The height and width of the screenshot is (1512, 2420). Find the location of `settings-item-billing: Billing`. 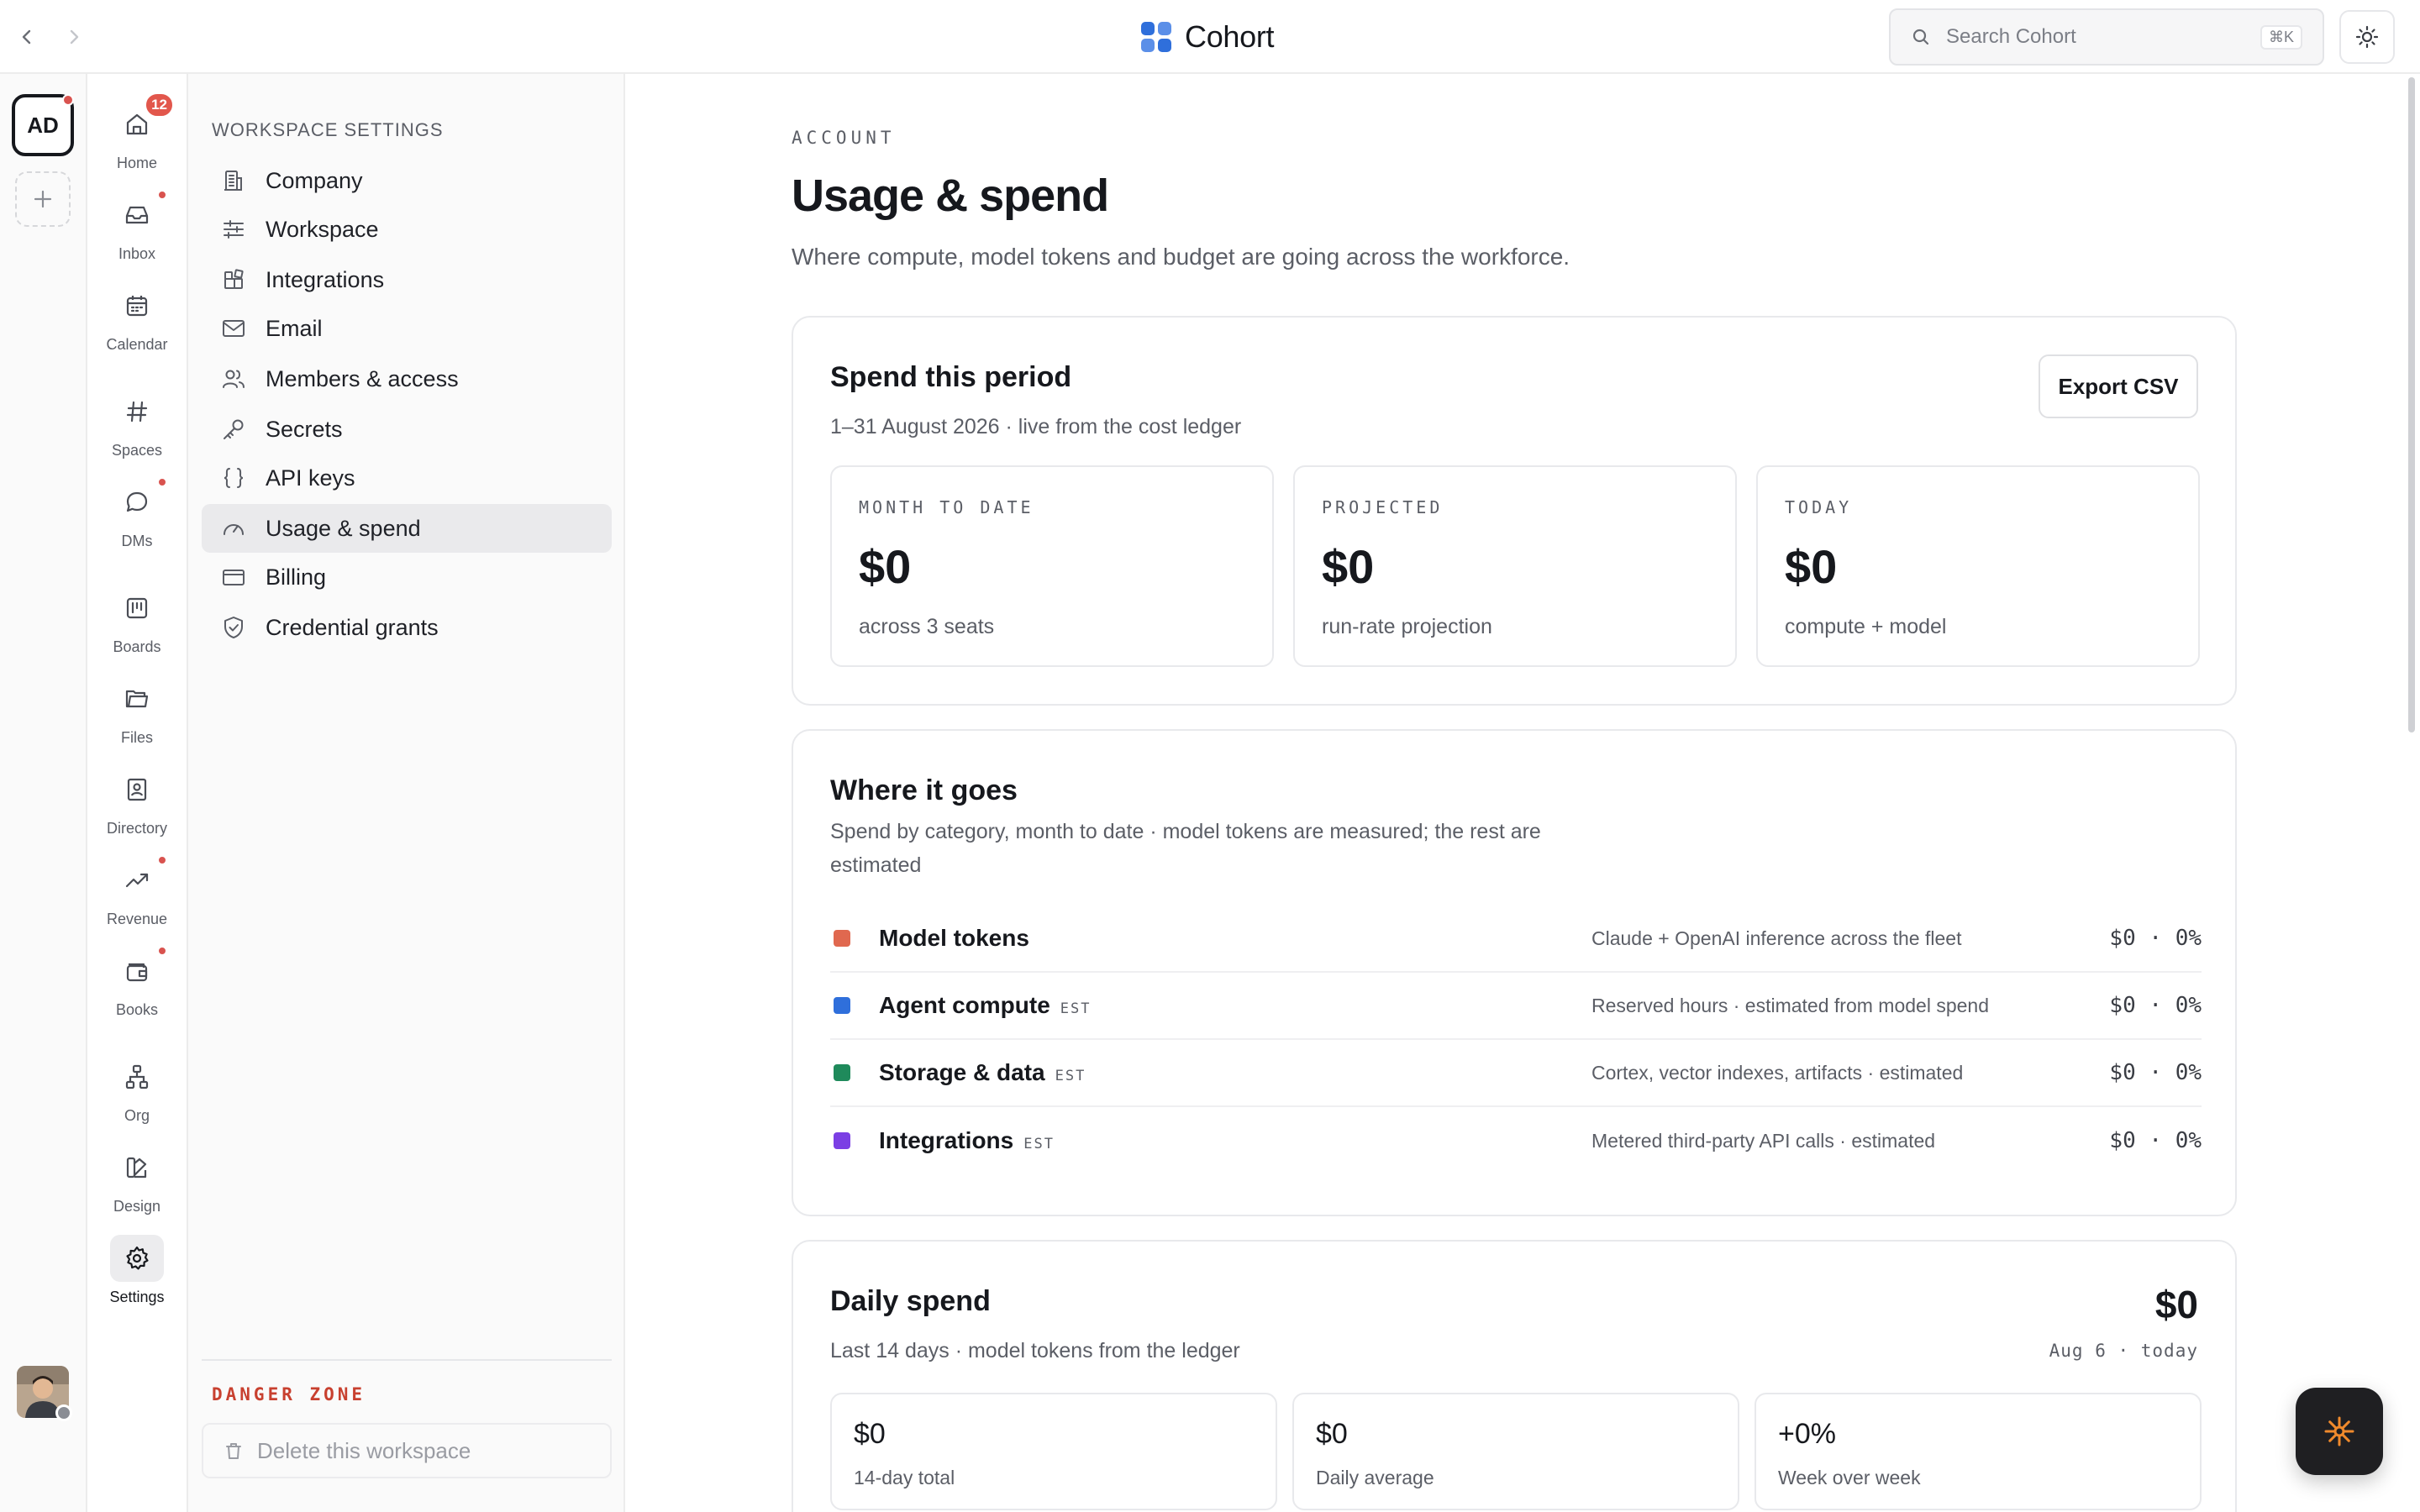

settings-item-billing: Billing is located at coordinates (407, 577).